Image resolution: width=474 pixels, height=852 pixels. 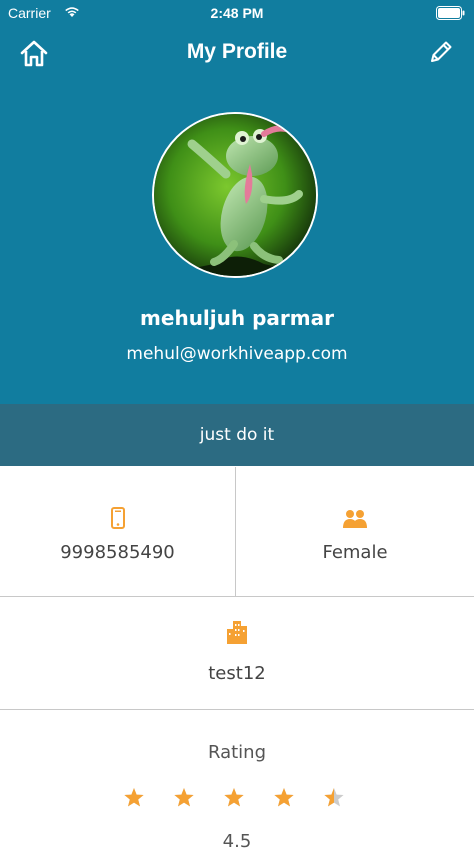 What do you see at coordinates (237, 634) in the screenshot?
I see `city-buildings-icon` at bounding box center [237, 634].